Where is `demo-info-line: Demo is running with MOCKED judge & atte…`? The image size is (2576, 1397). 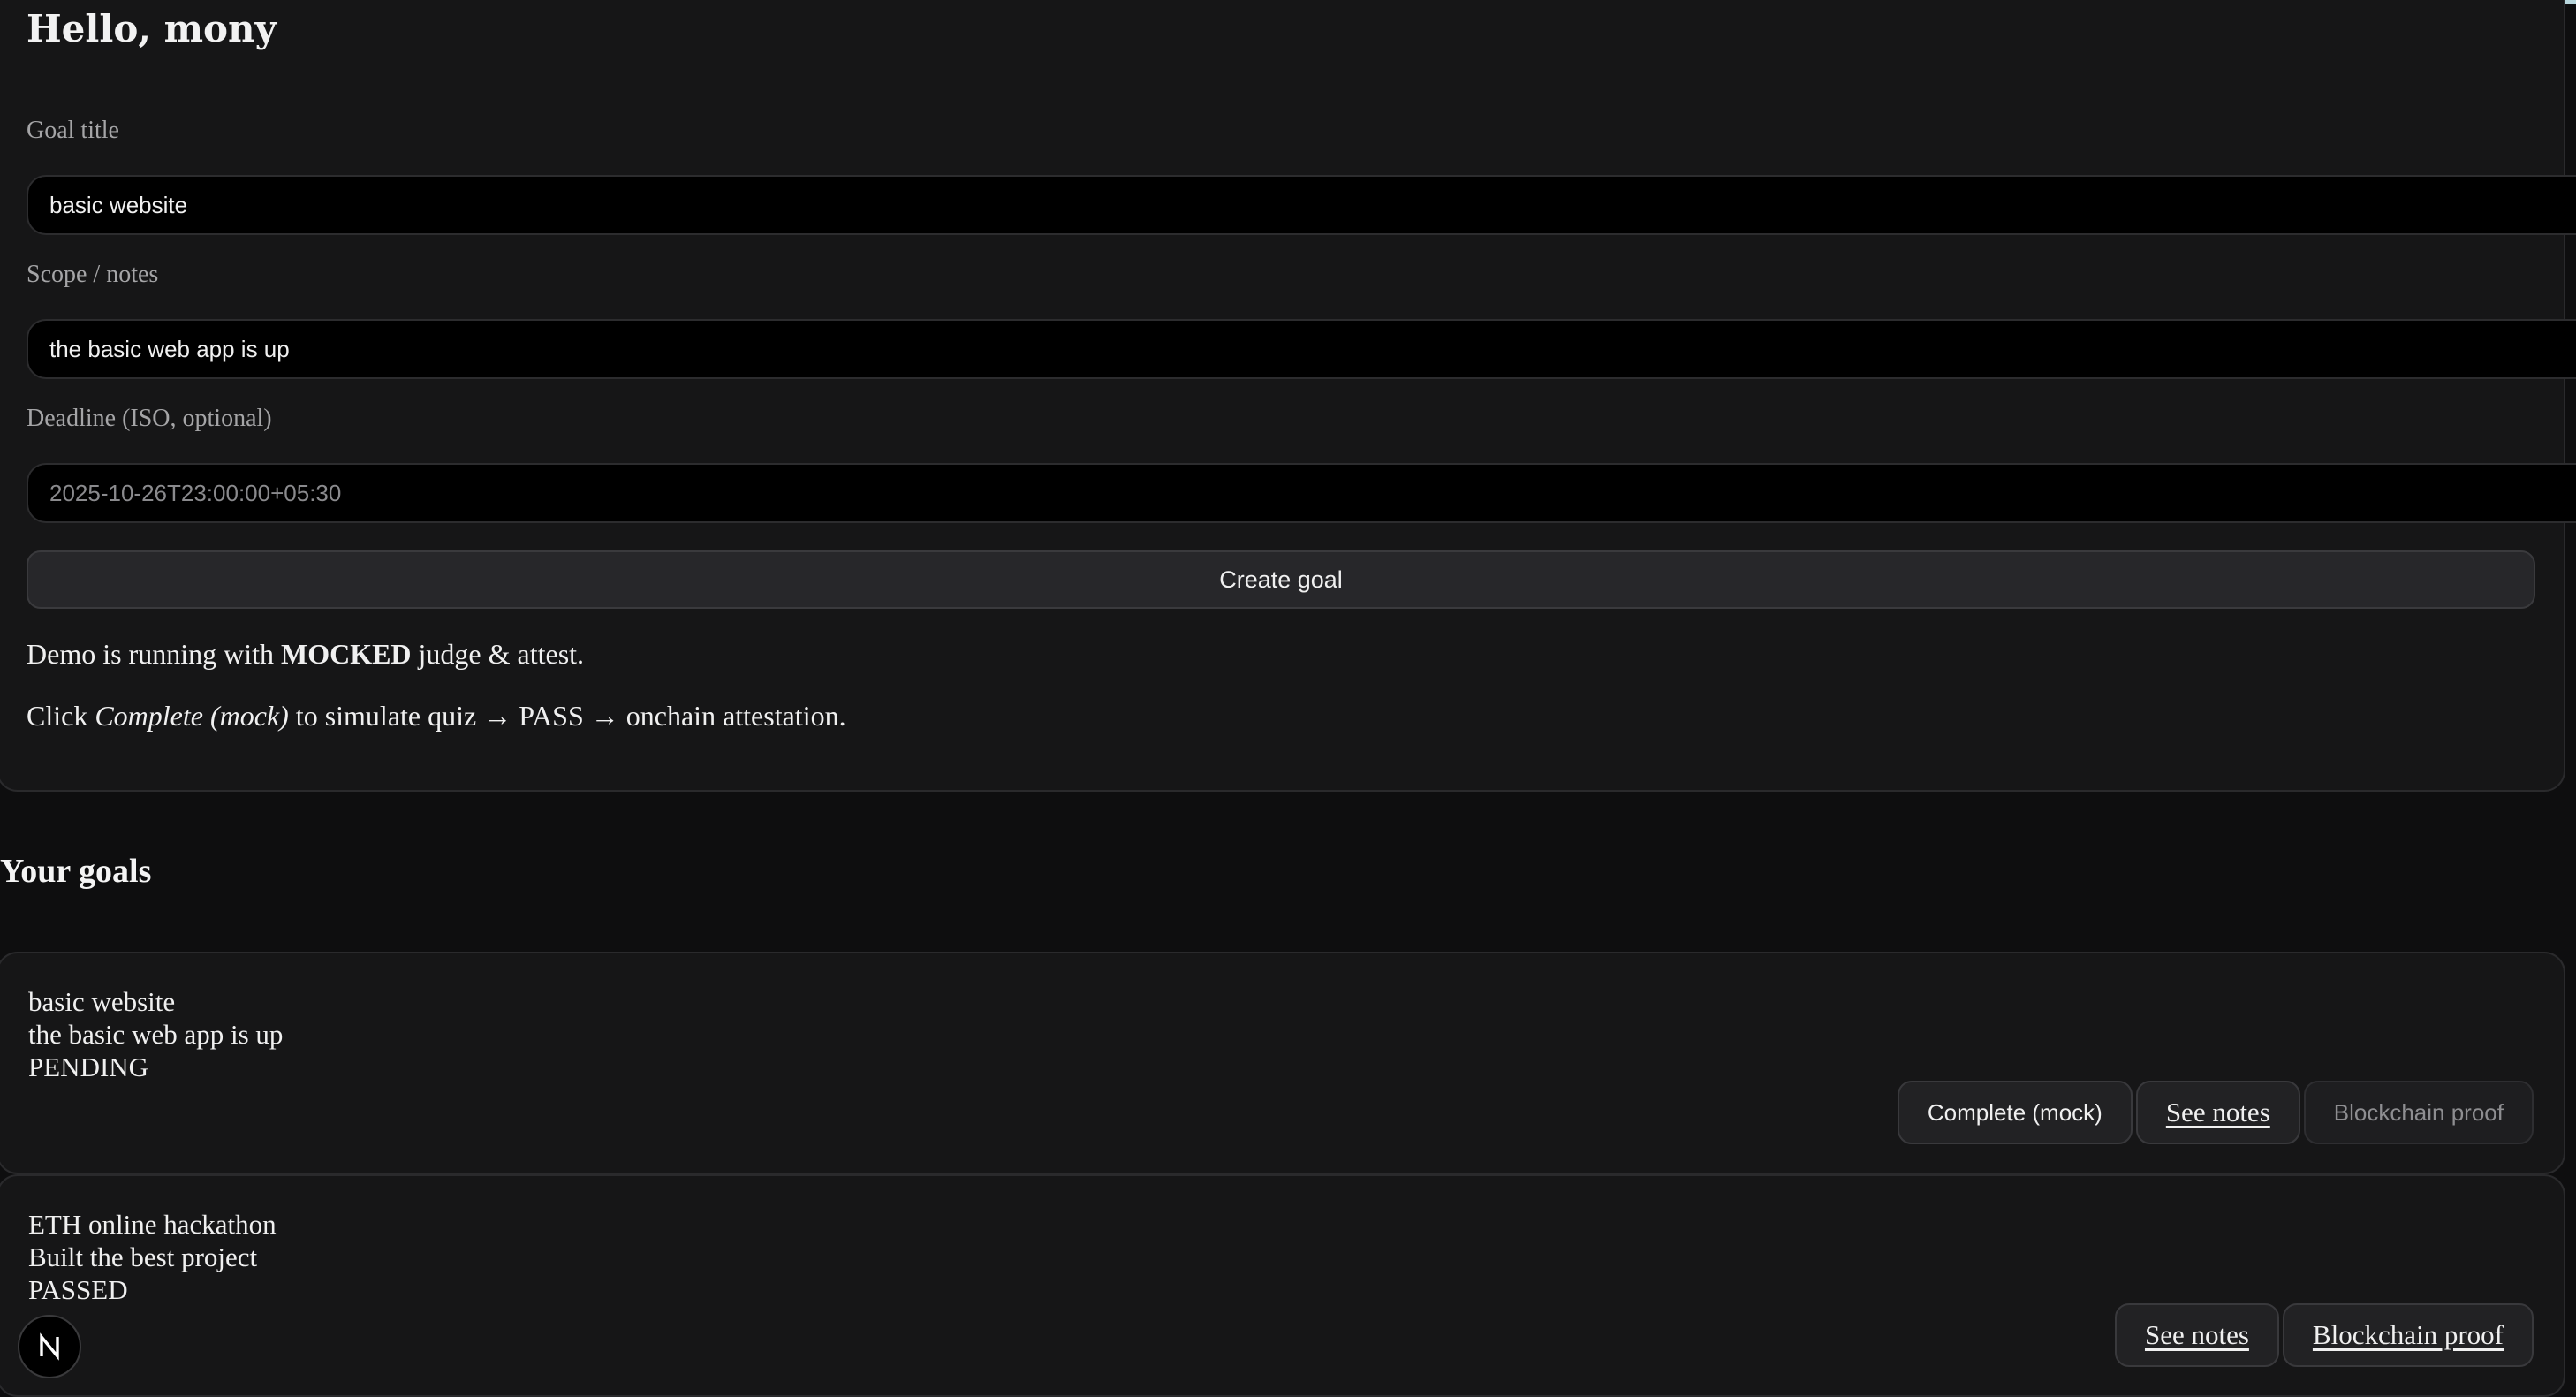
demo-info-line: Demo is running with MOCKED judge & atte… is located at coordinates (305, 653).